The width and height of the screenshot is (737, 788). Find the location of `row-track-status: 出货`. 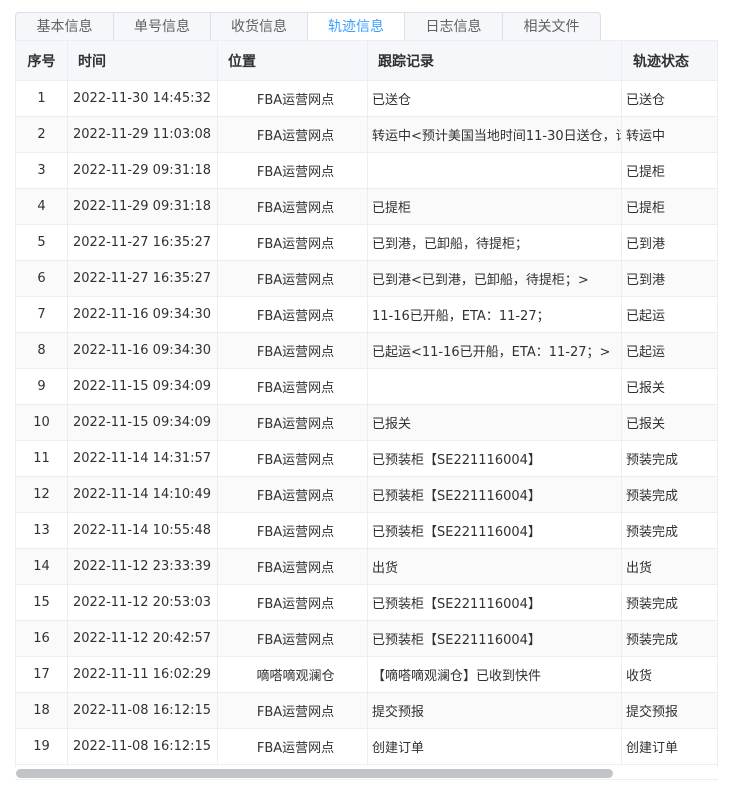

row-track-status: 出货 is located at coordinates (669, 566).